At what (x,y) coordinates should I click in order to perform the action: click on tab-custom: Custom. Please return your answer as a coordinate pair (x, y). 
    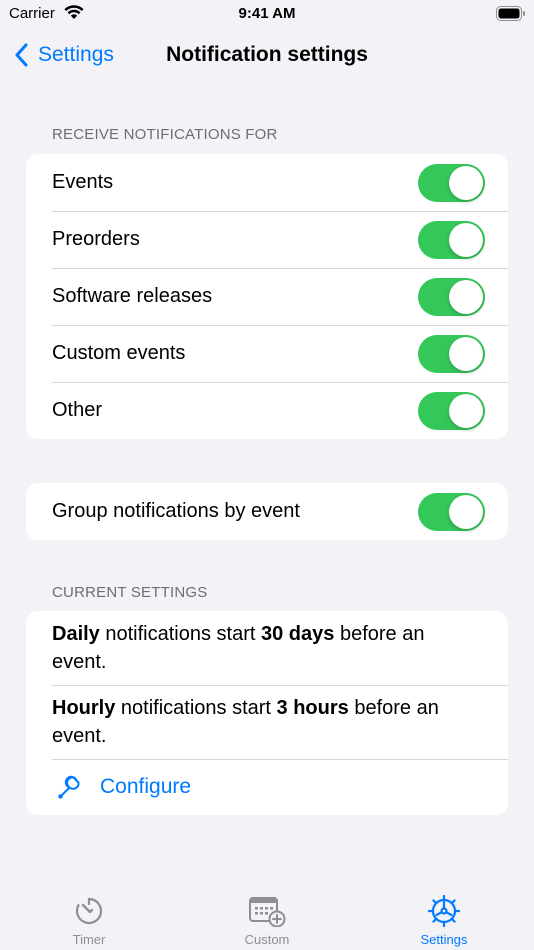
    Looking at the image, I should click on (267, 920).